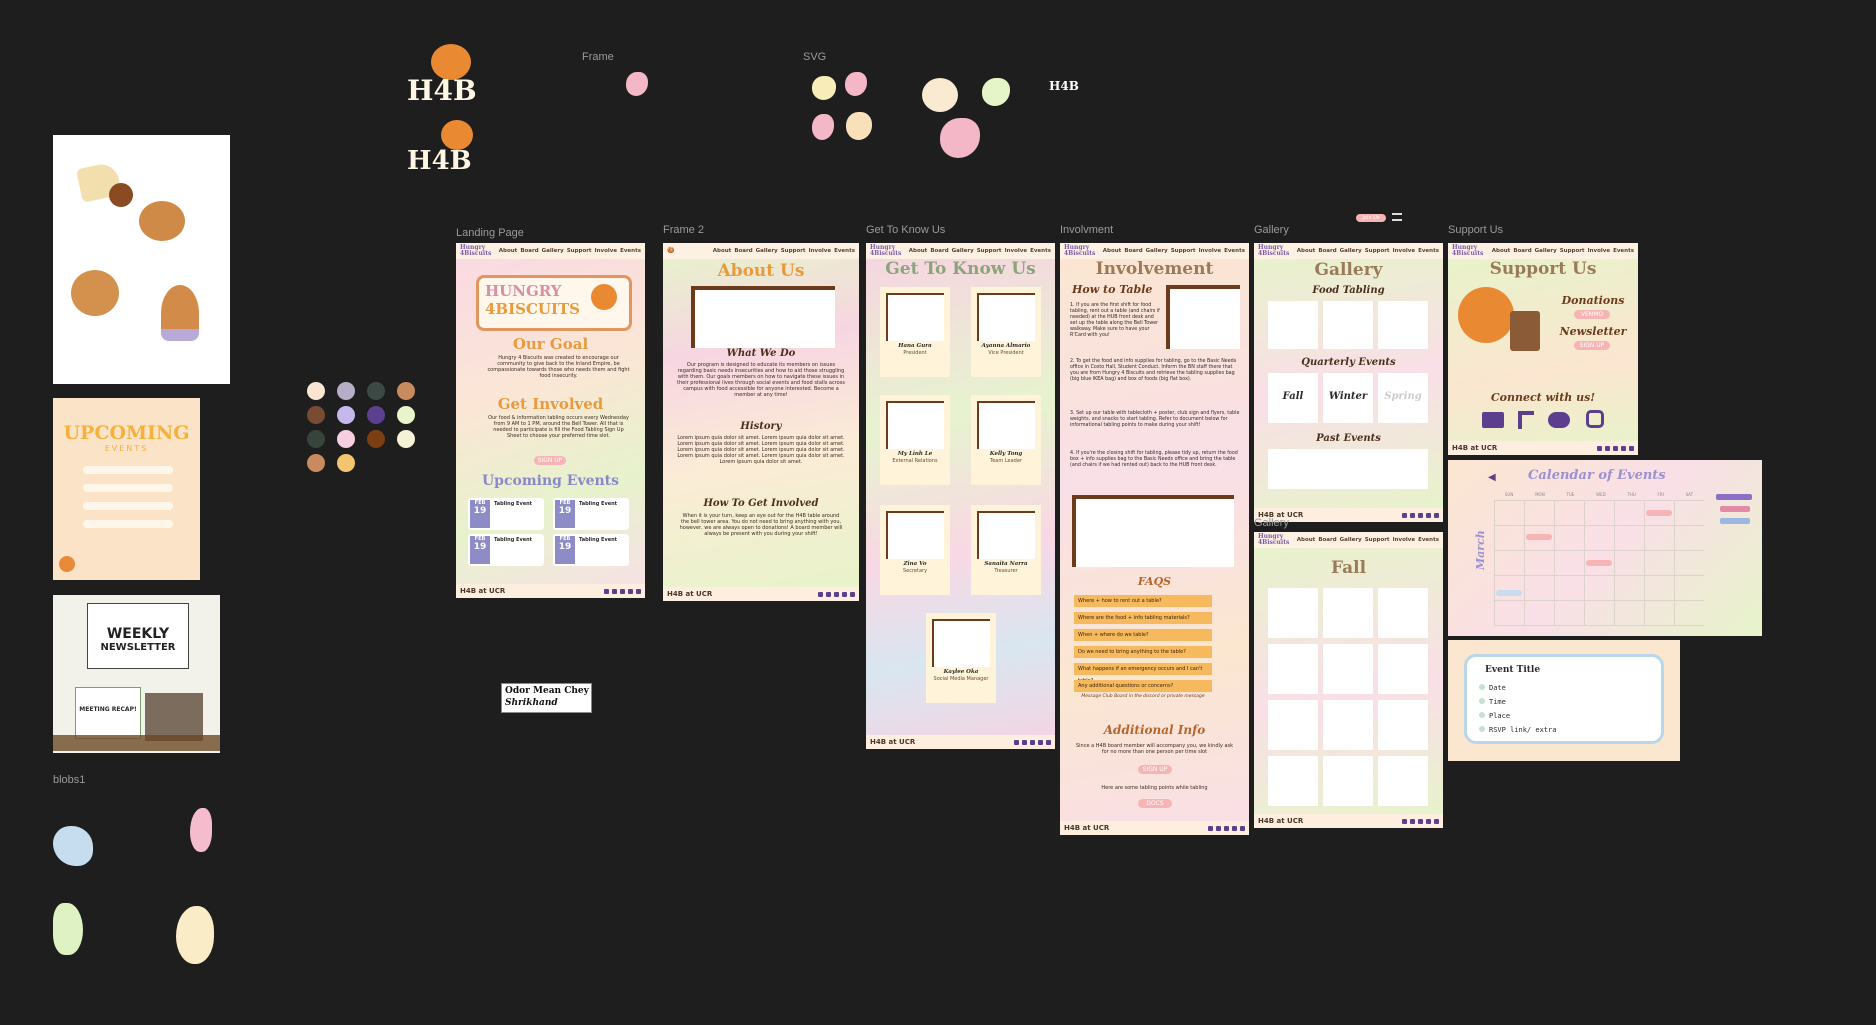 This screenshot has width=1876, height=1025. I want to click on upcoming-events-thumbnail: UPCOMING EVENTS, so click(126, 489).